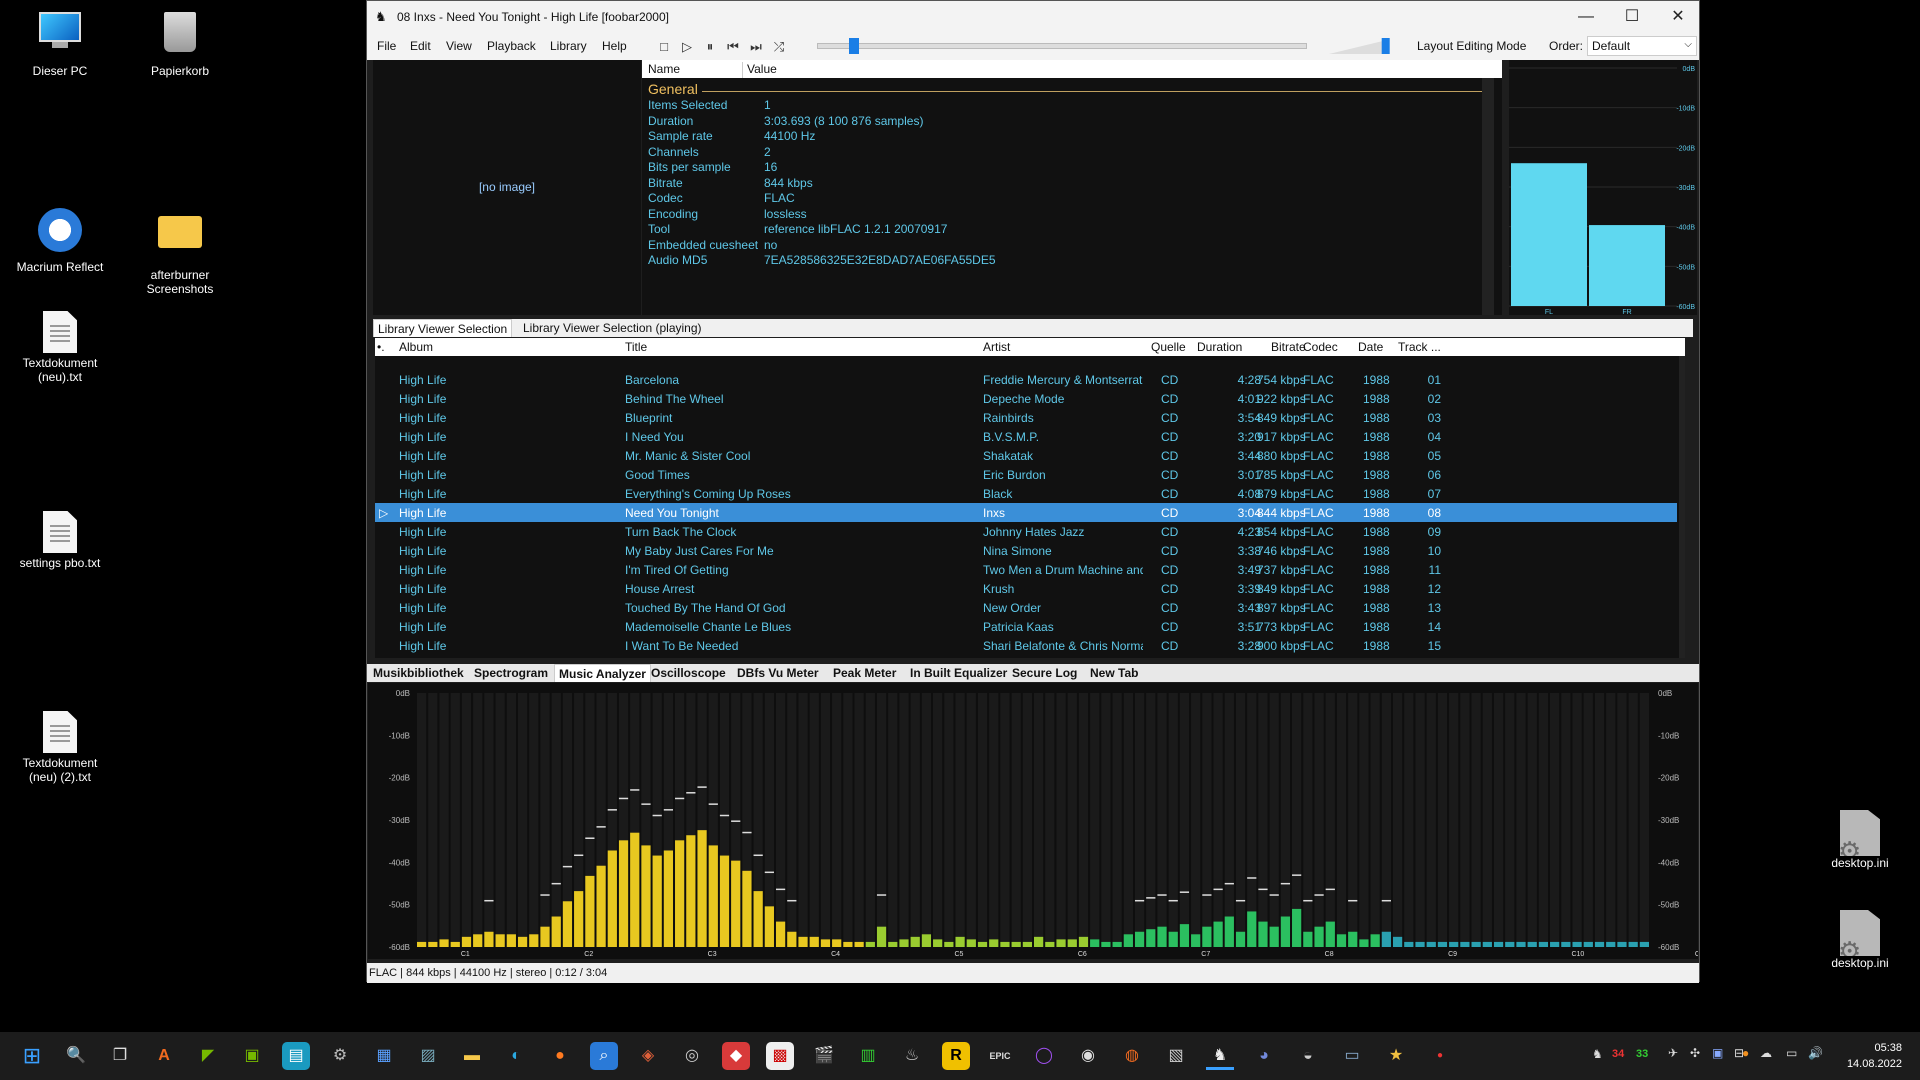  I want to click on file-explorer-icon: ▬, so click(472, 1056).